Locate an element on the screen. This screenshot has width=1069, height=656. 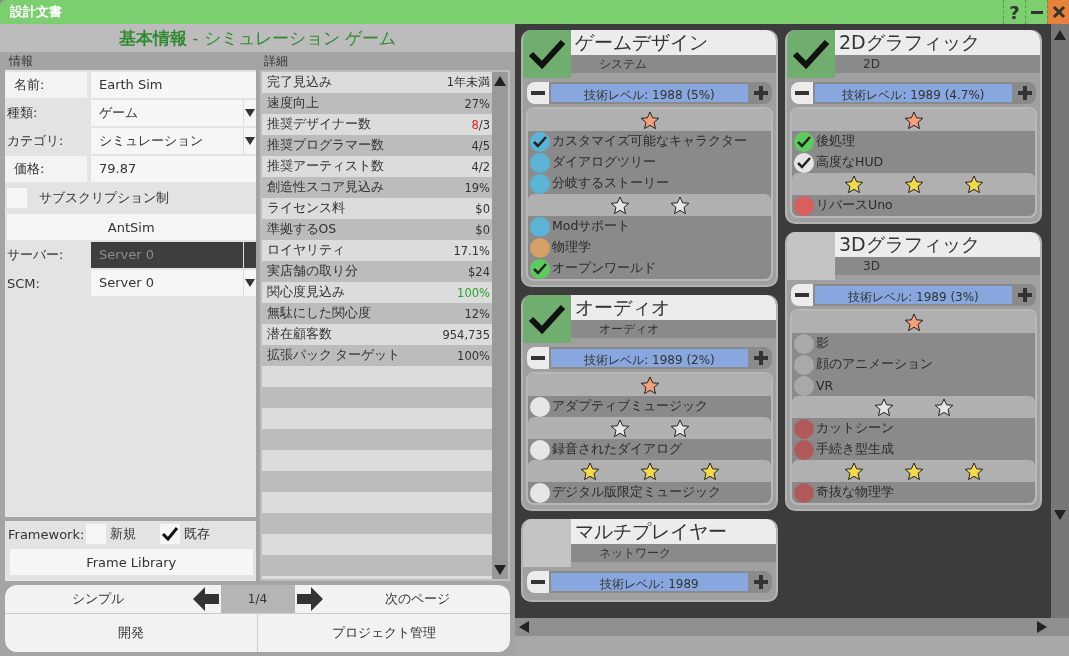
detail-value: 4/2 is located at coordinates (480, 166).